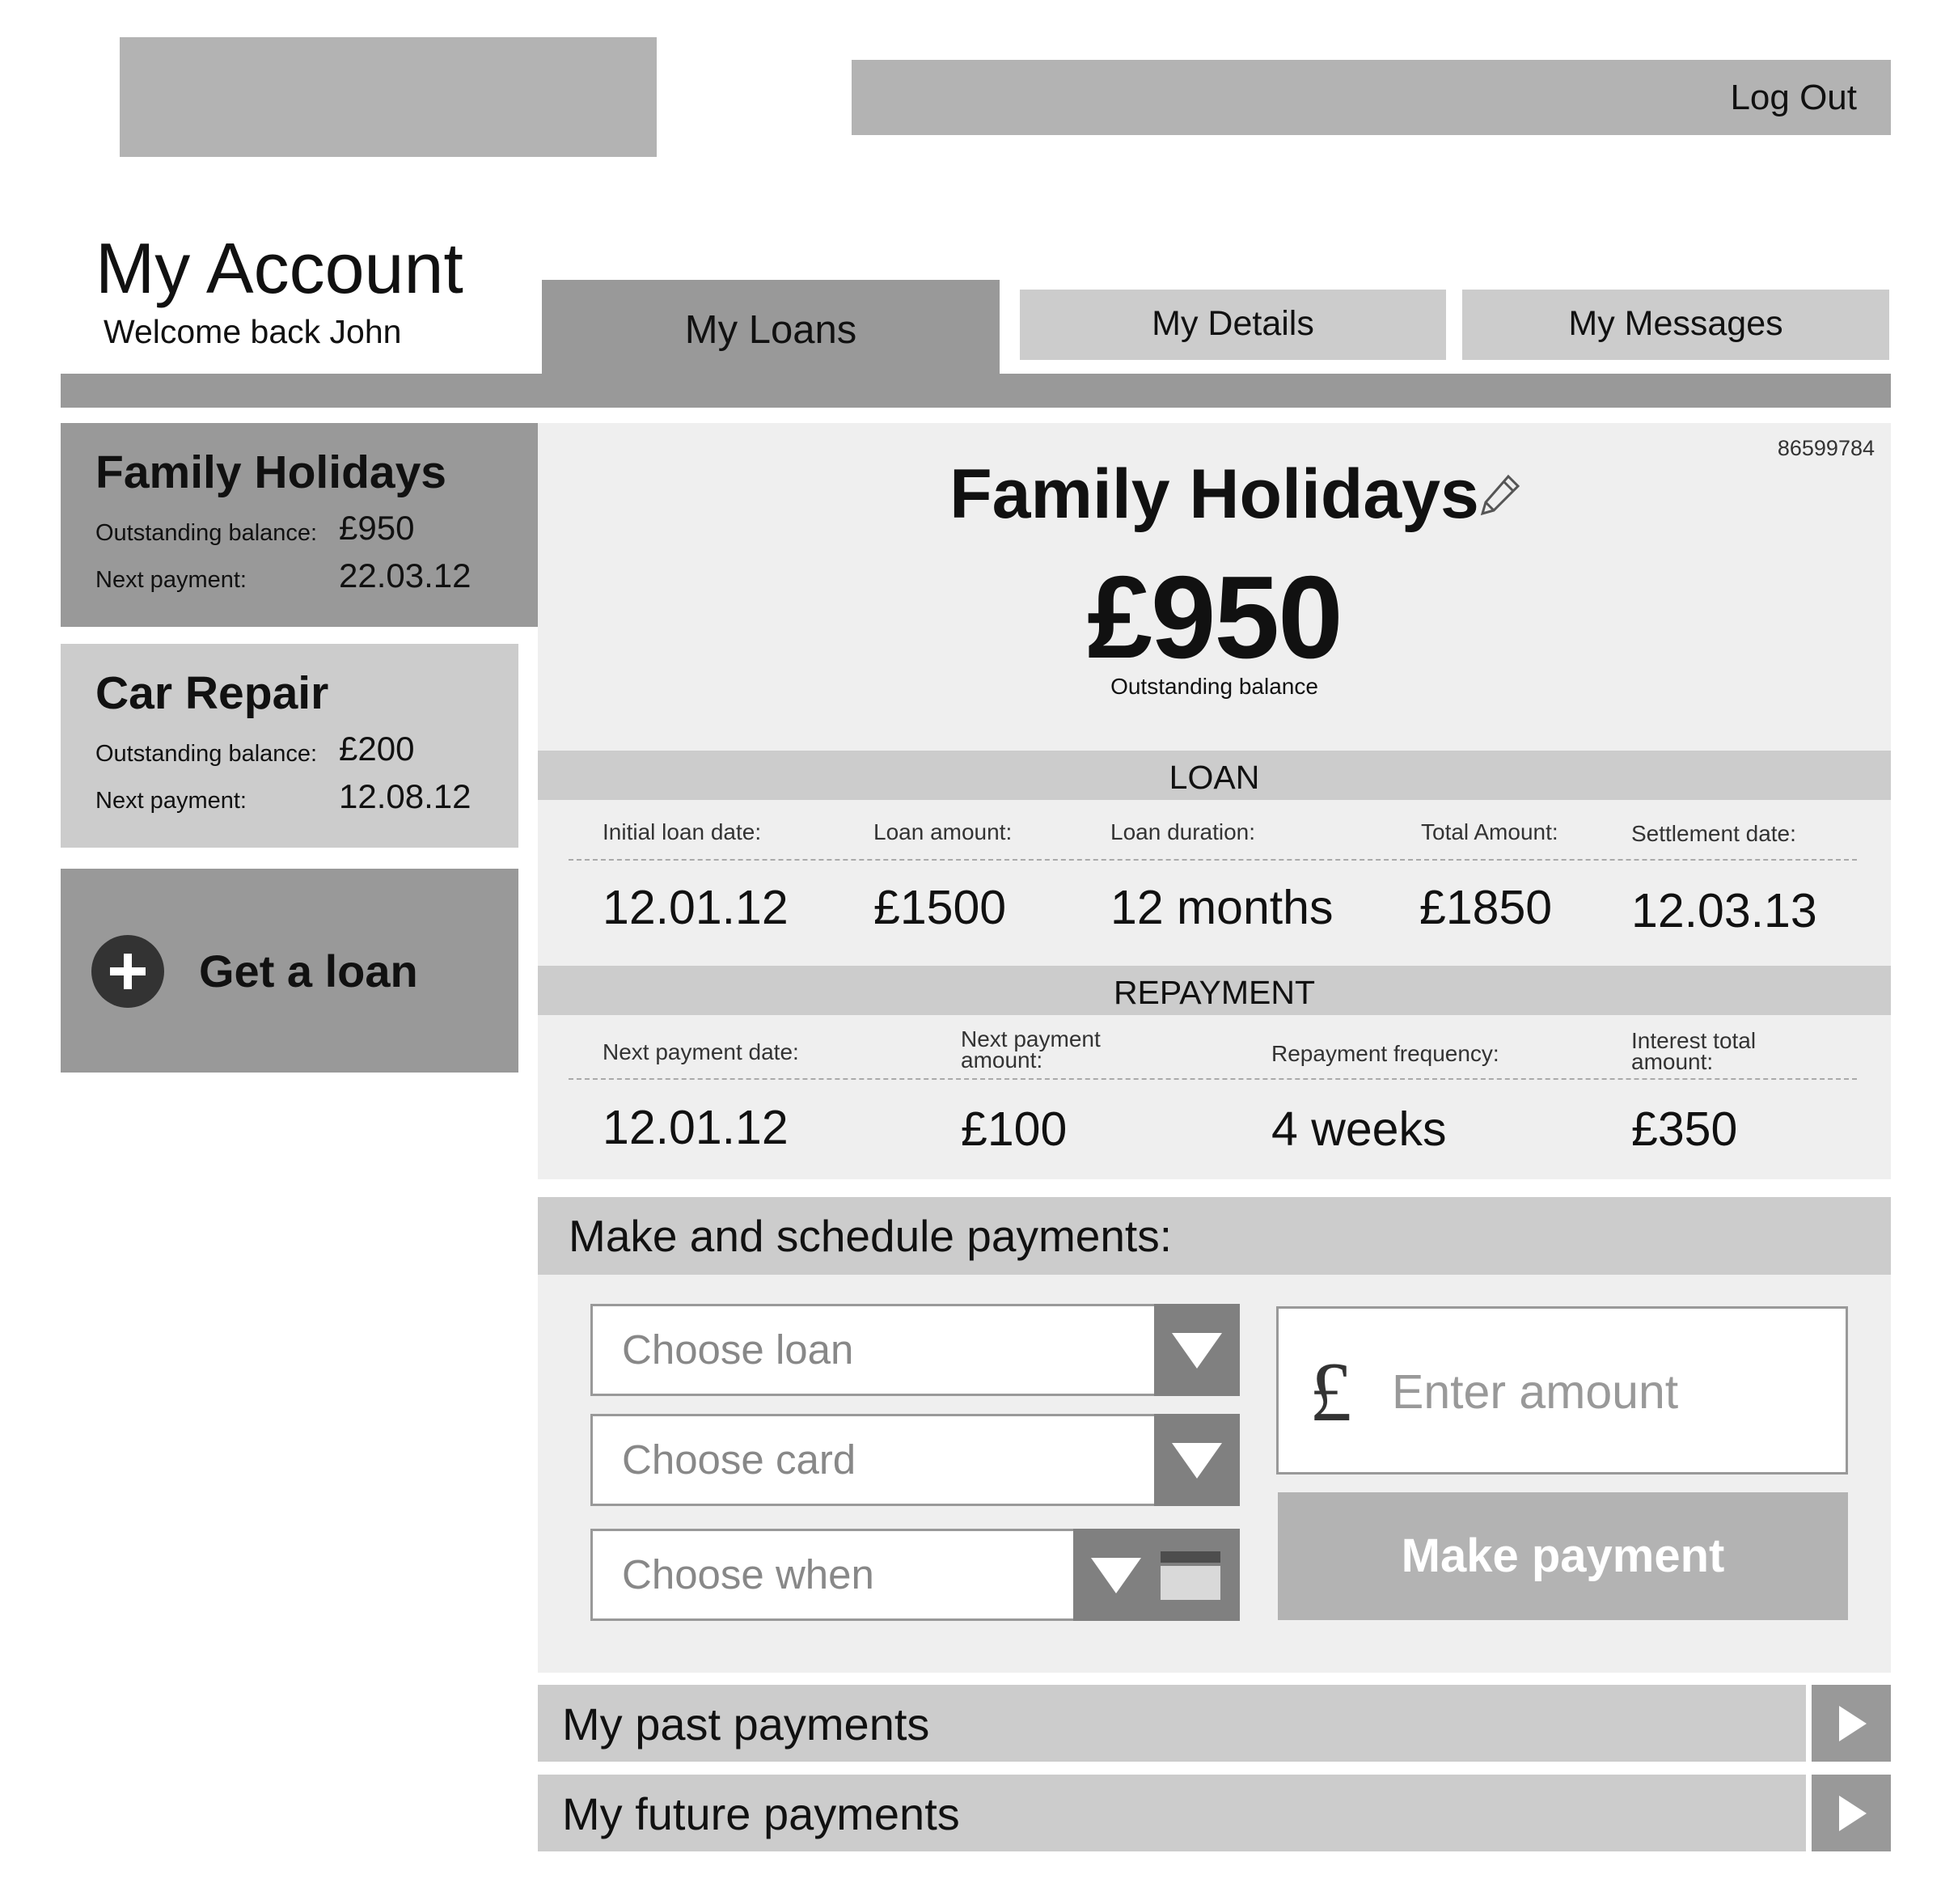 This screenshot has width=1941, height=1904. I want to click on outstanding-balance-amount: £950, so click(1215, 618).